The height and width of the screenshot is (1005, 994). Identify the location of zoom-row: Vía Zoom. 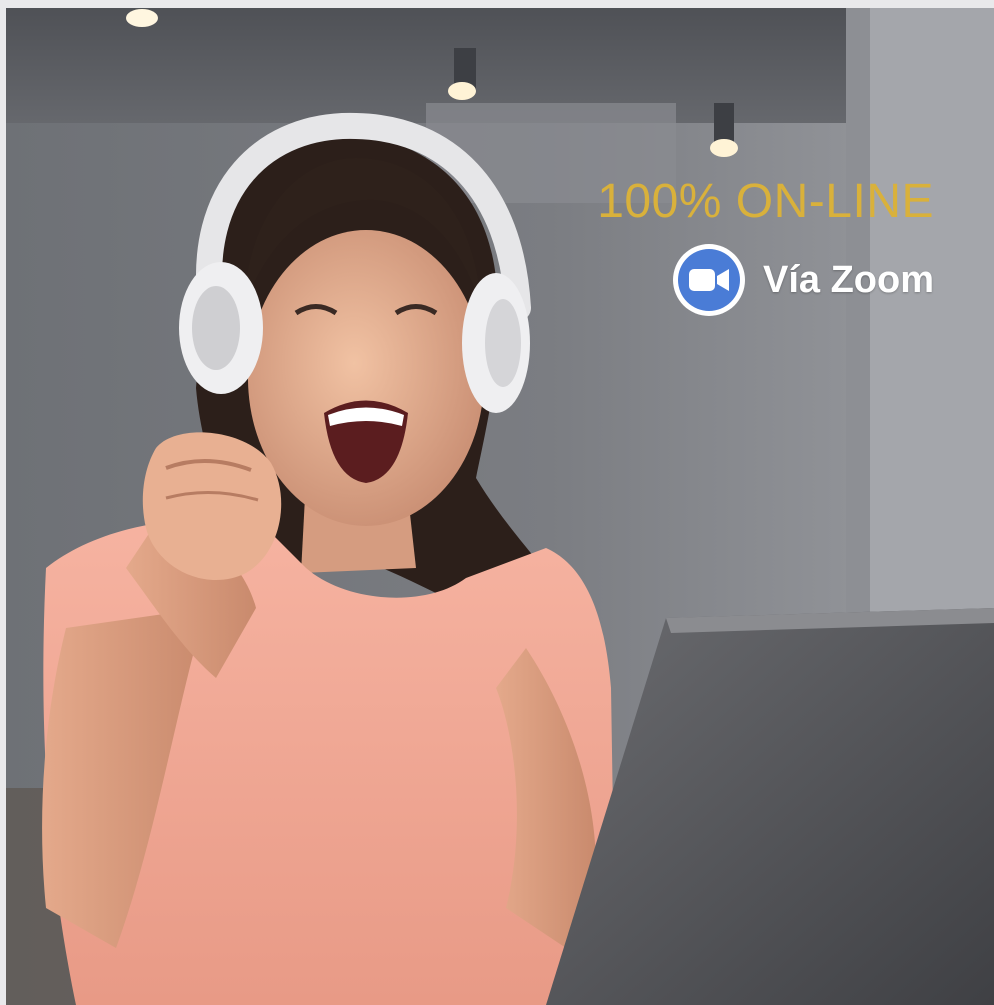
(749, 280).